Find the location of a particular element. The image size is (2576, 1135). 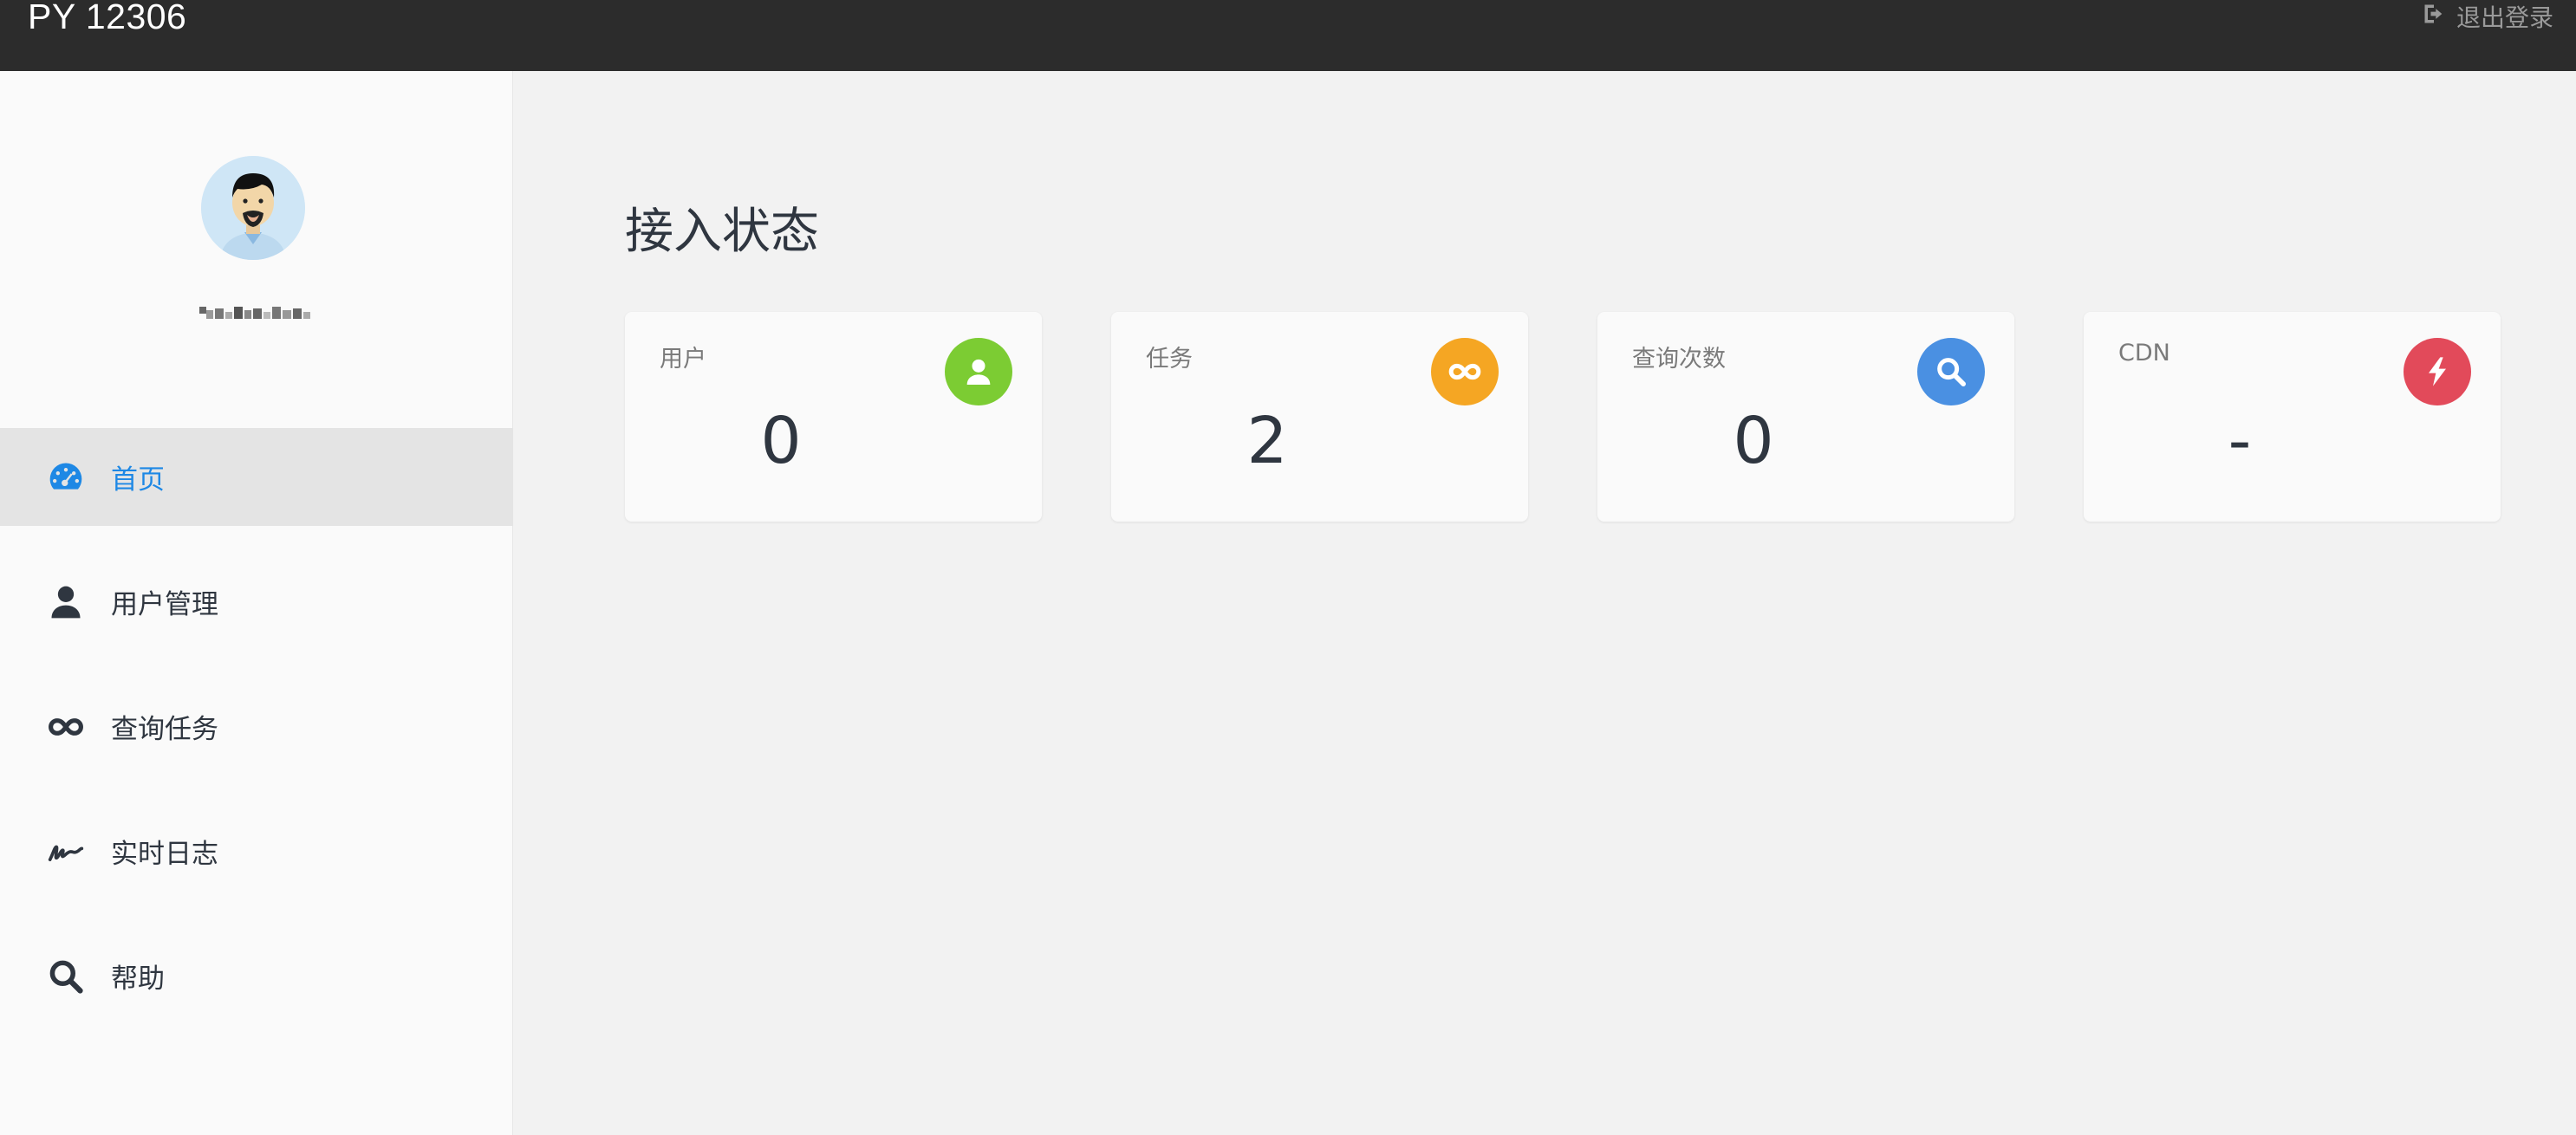

logout-button: 退出登录 is located at coordinates (2487, 17).